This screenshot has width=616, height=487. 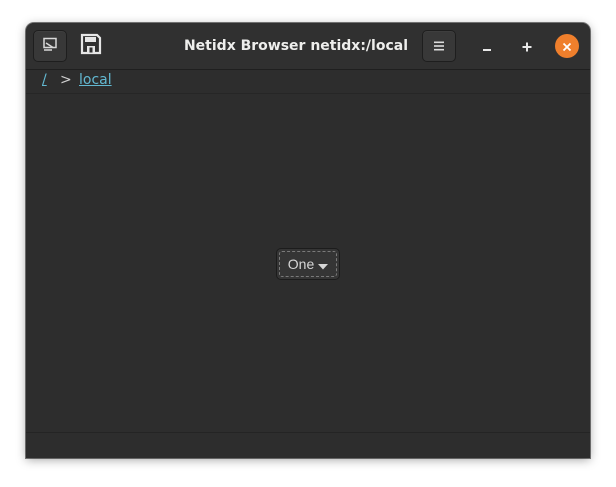 What do you see at coordinates (95, 80) in the screenshot?
I see `breadcrumb-local-link: local` at bounding box center [95, 80].